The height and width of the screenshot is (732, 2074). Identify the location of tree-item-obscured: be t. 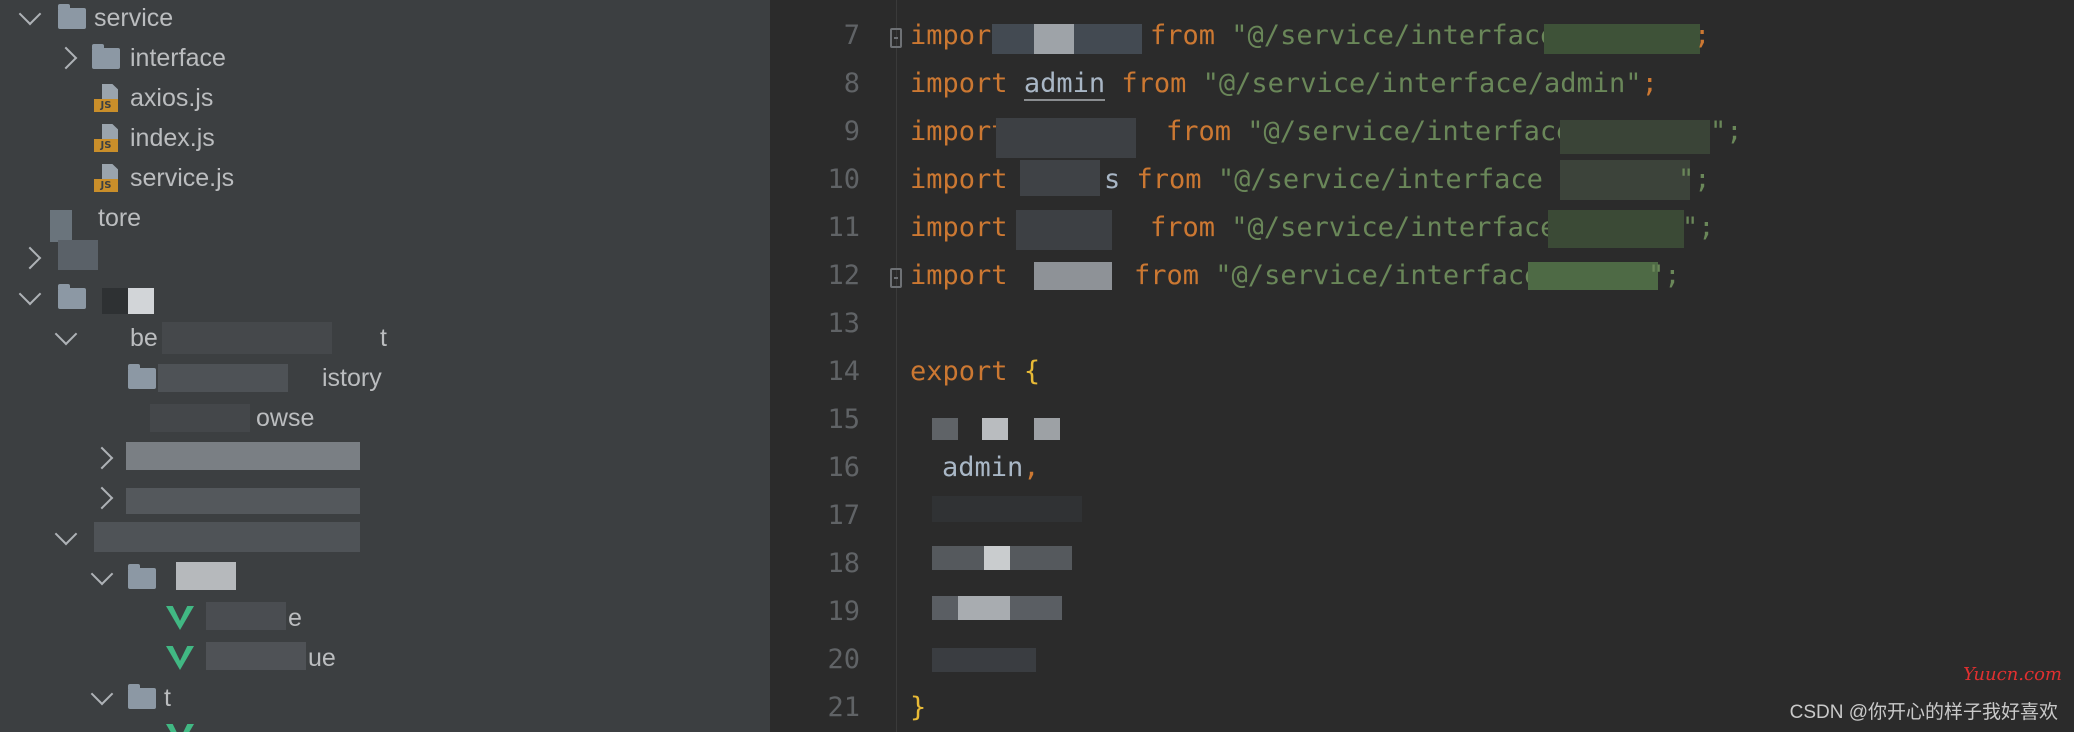
(220, 338).